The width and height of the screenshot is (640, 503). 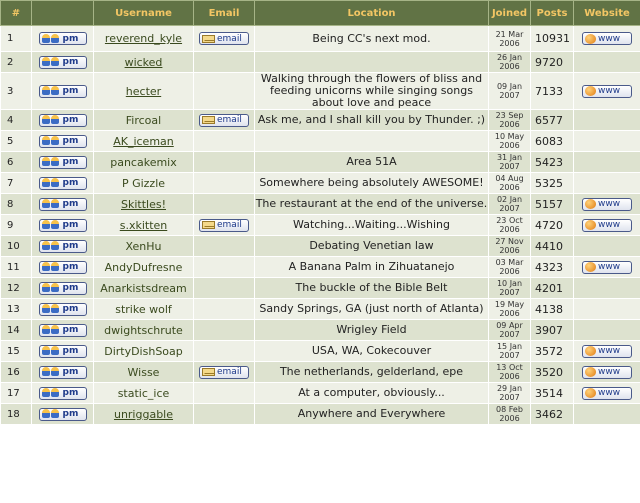 I want to click on col-header-posts: Posts, so click(x=552, y=13).